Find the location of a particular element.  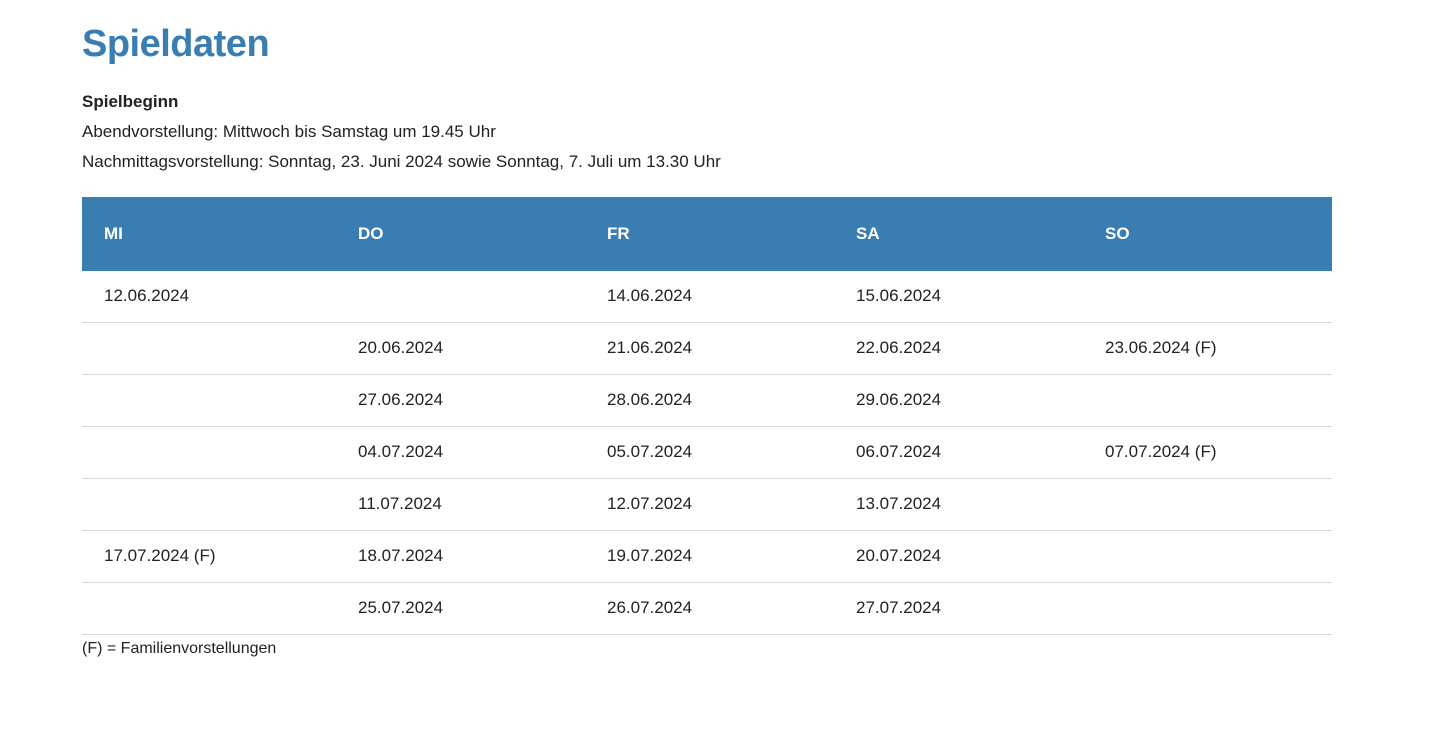

table-header-row: MI DO FR SA SO is located at coordinates (707, 234).